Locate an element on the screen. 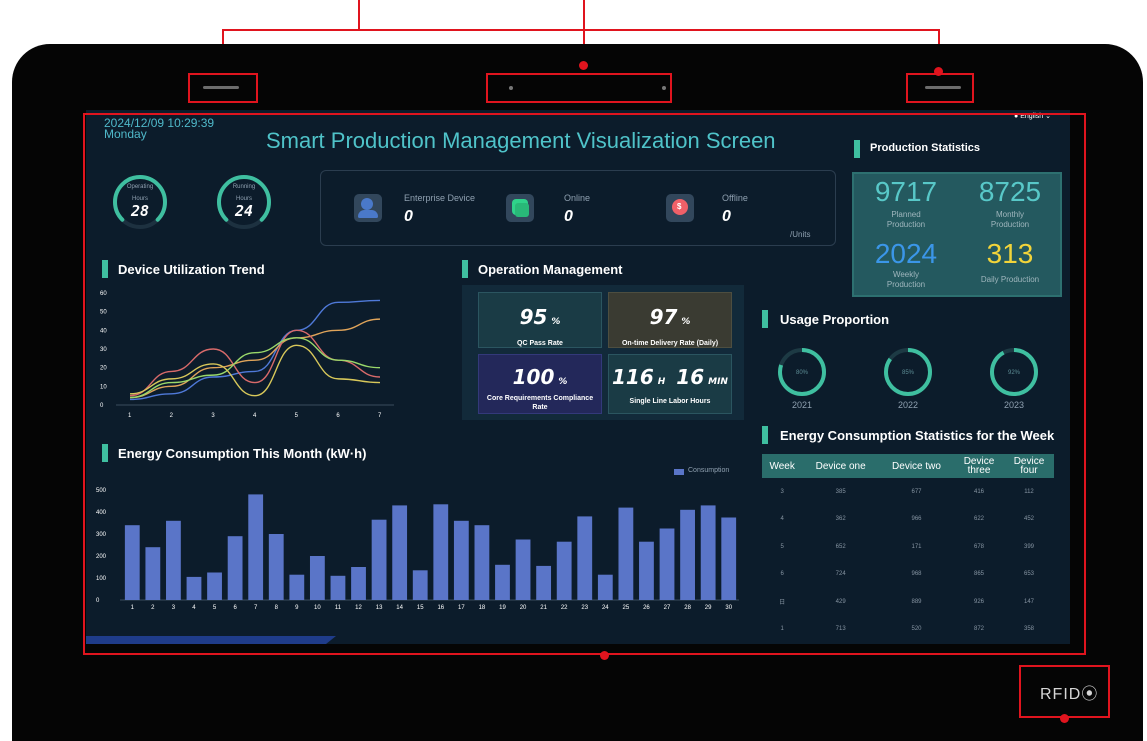 This screenshot has width=1147, height=741. rfid-wave-icon: ⦿ is located at coordinates (1090, 694).